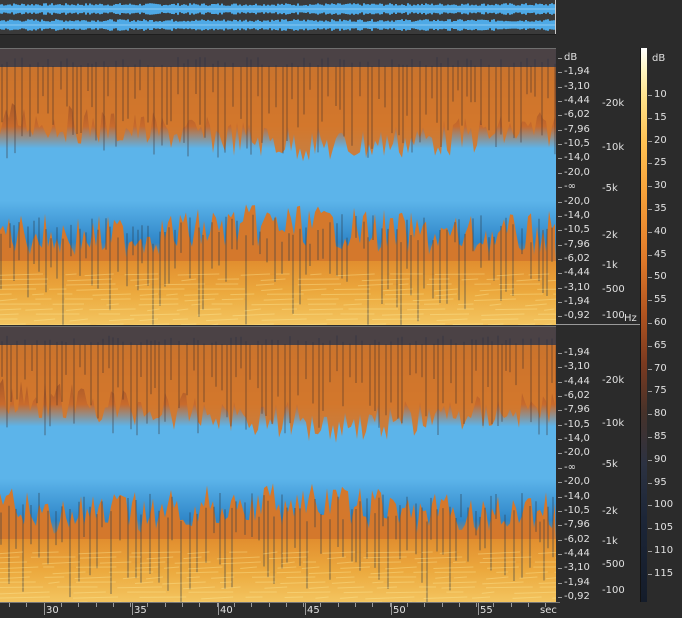 The image size is (682, 618). What do you see at coordinates (660, 208) in the screenshot?
I see `color-scale-tick-label: 35` at bounding box center [660, 208].